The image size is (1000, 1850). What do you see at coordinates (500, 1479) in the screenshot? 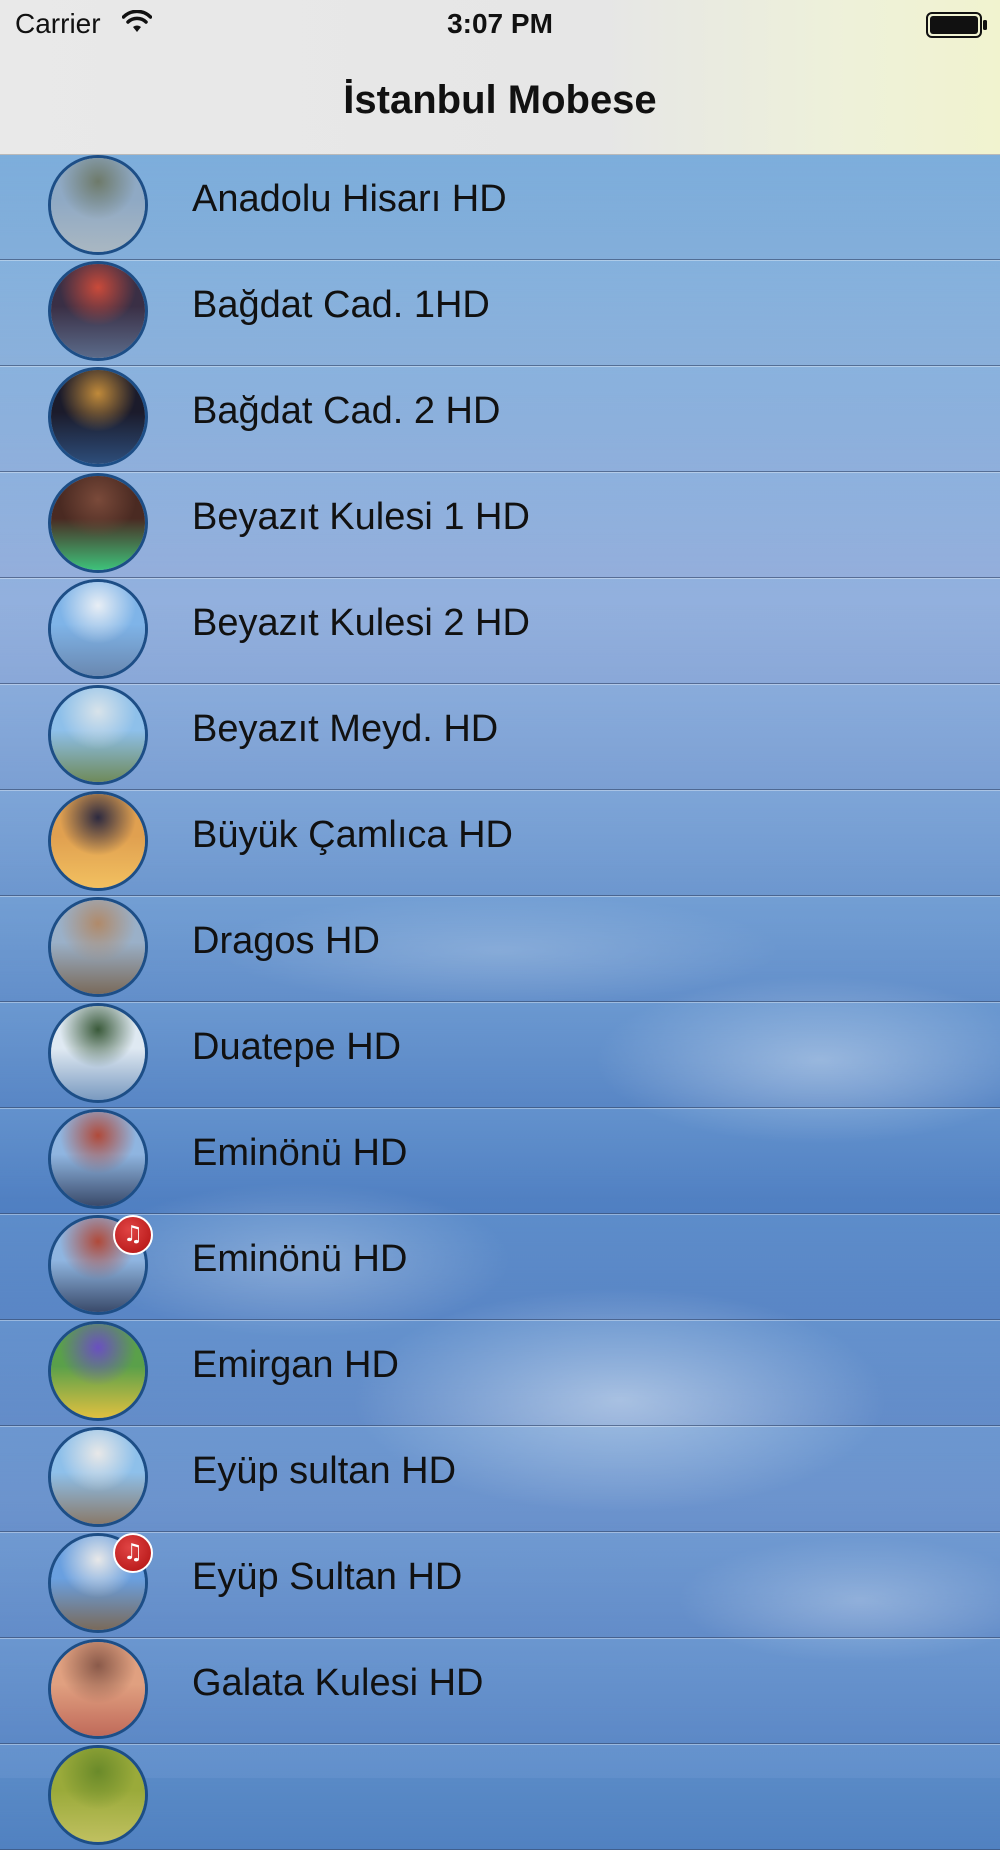
I see `list-item: Eyüp sultan HD` at bounding box center [500, 1479].